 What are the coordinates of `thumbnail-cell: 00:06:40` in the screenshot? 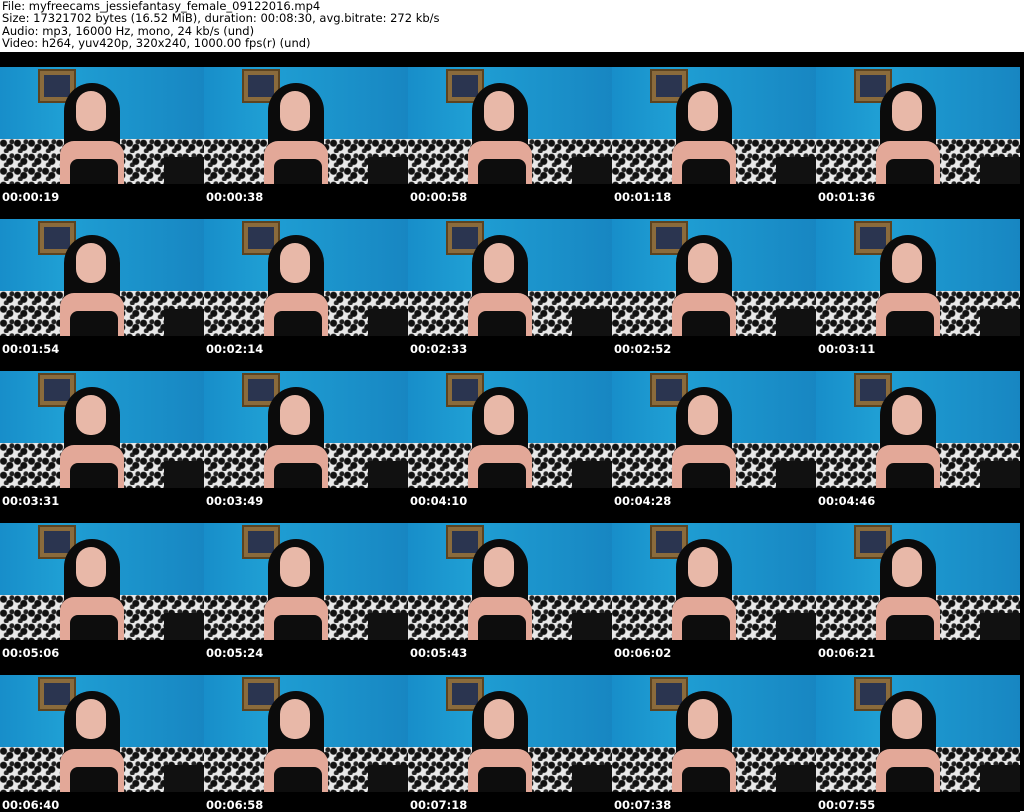 It's located at (102, 736).